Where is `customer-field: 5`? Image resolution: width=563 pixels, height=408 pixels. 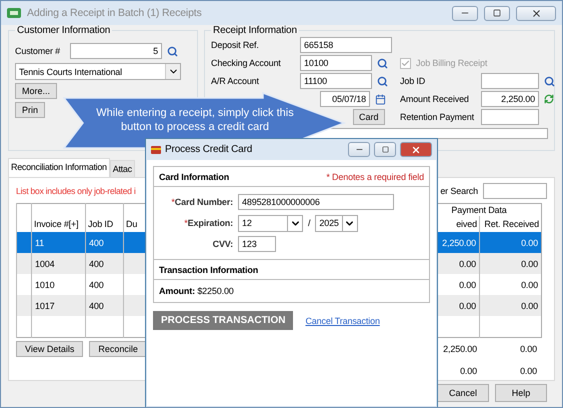
customer-field: 5 is located at coordinates (116, 51).